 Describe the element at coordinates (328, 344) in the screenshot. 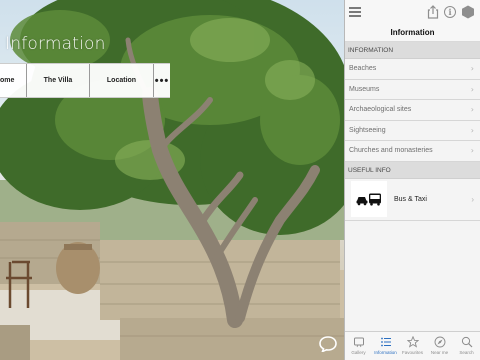

I see `chat-bubble-icon` at that location.